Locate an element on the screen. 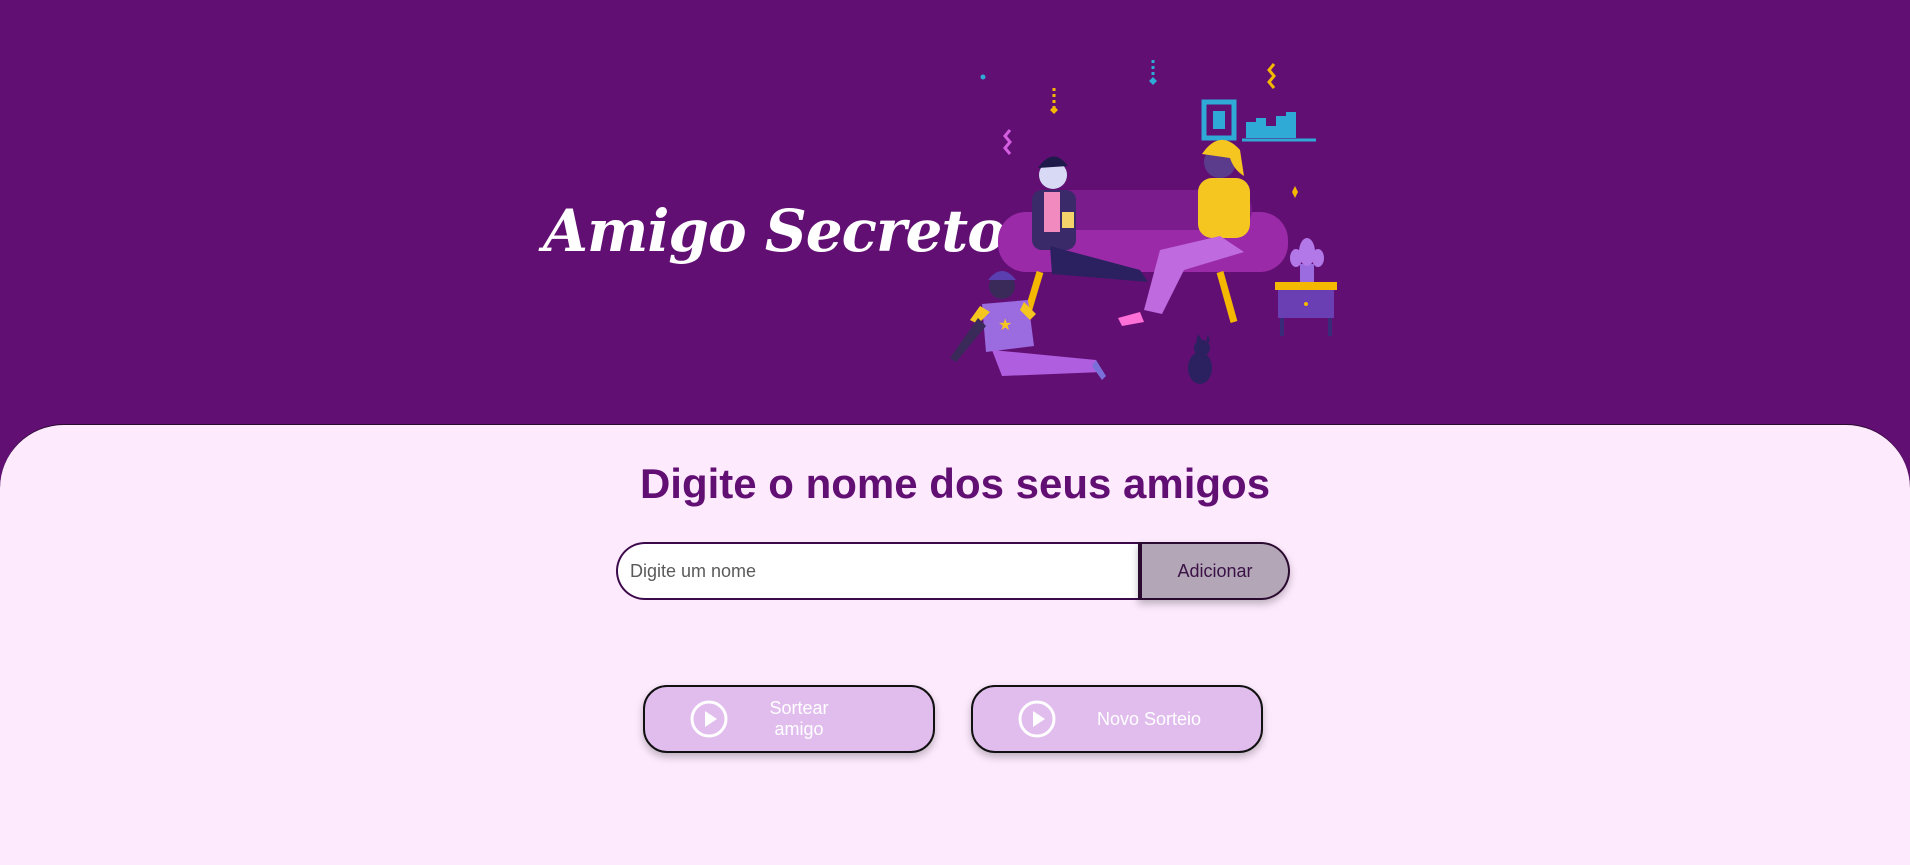 The image size is (1910, 865). section-title: Digite o nome dos seus amigos is located at coordinates (955, 483).